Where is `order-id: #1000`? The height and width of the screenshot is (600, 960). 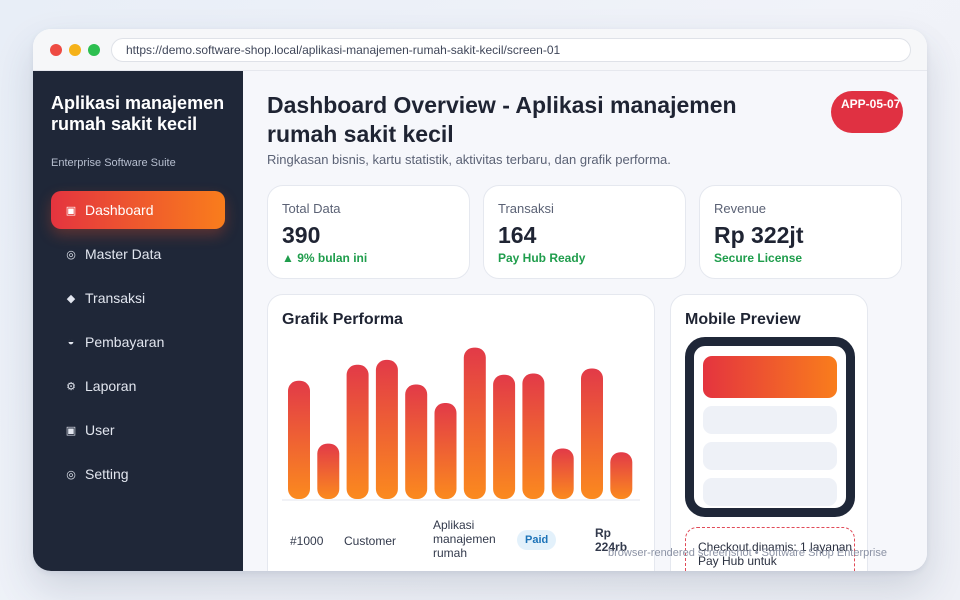
order-id: #1000 is located at coordinates (307, 541).